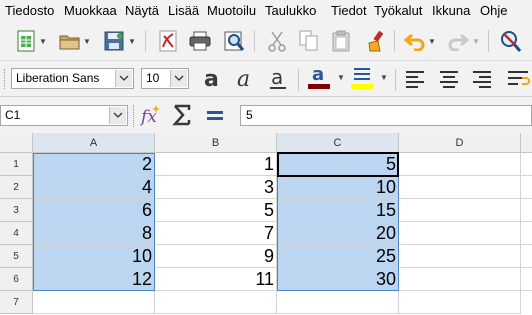 The height and width of the screenshot is (315, 532). Describe the element at coordinates (5, 79) in the screenshot. I see `toolbar-grip` at that location.